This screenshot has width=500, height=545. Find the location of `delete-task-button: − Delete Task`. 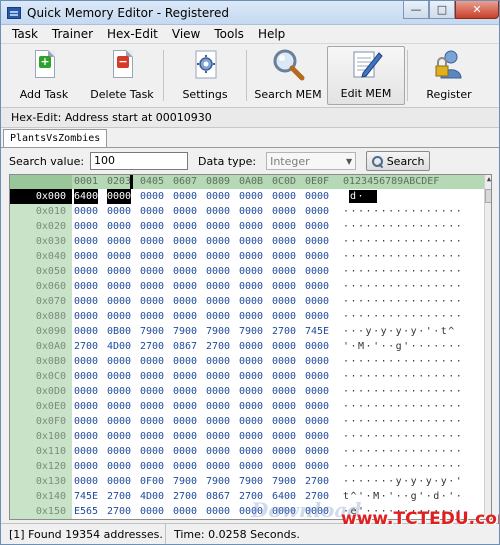

delete-task-button: − Delete Task is located at coordinates (122, 75).